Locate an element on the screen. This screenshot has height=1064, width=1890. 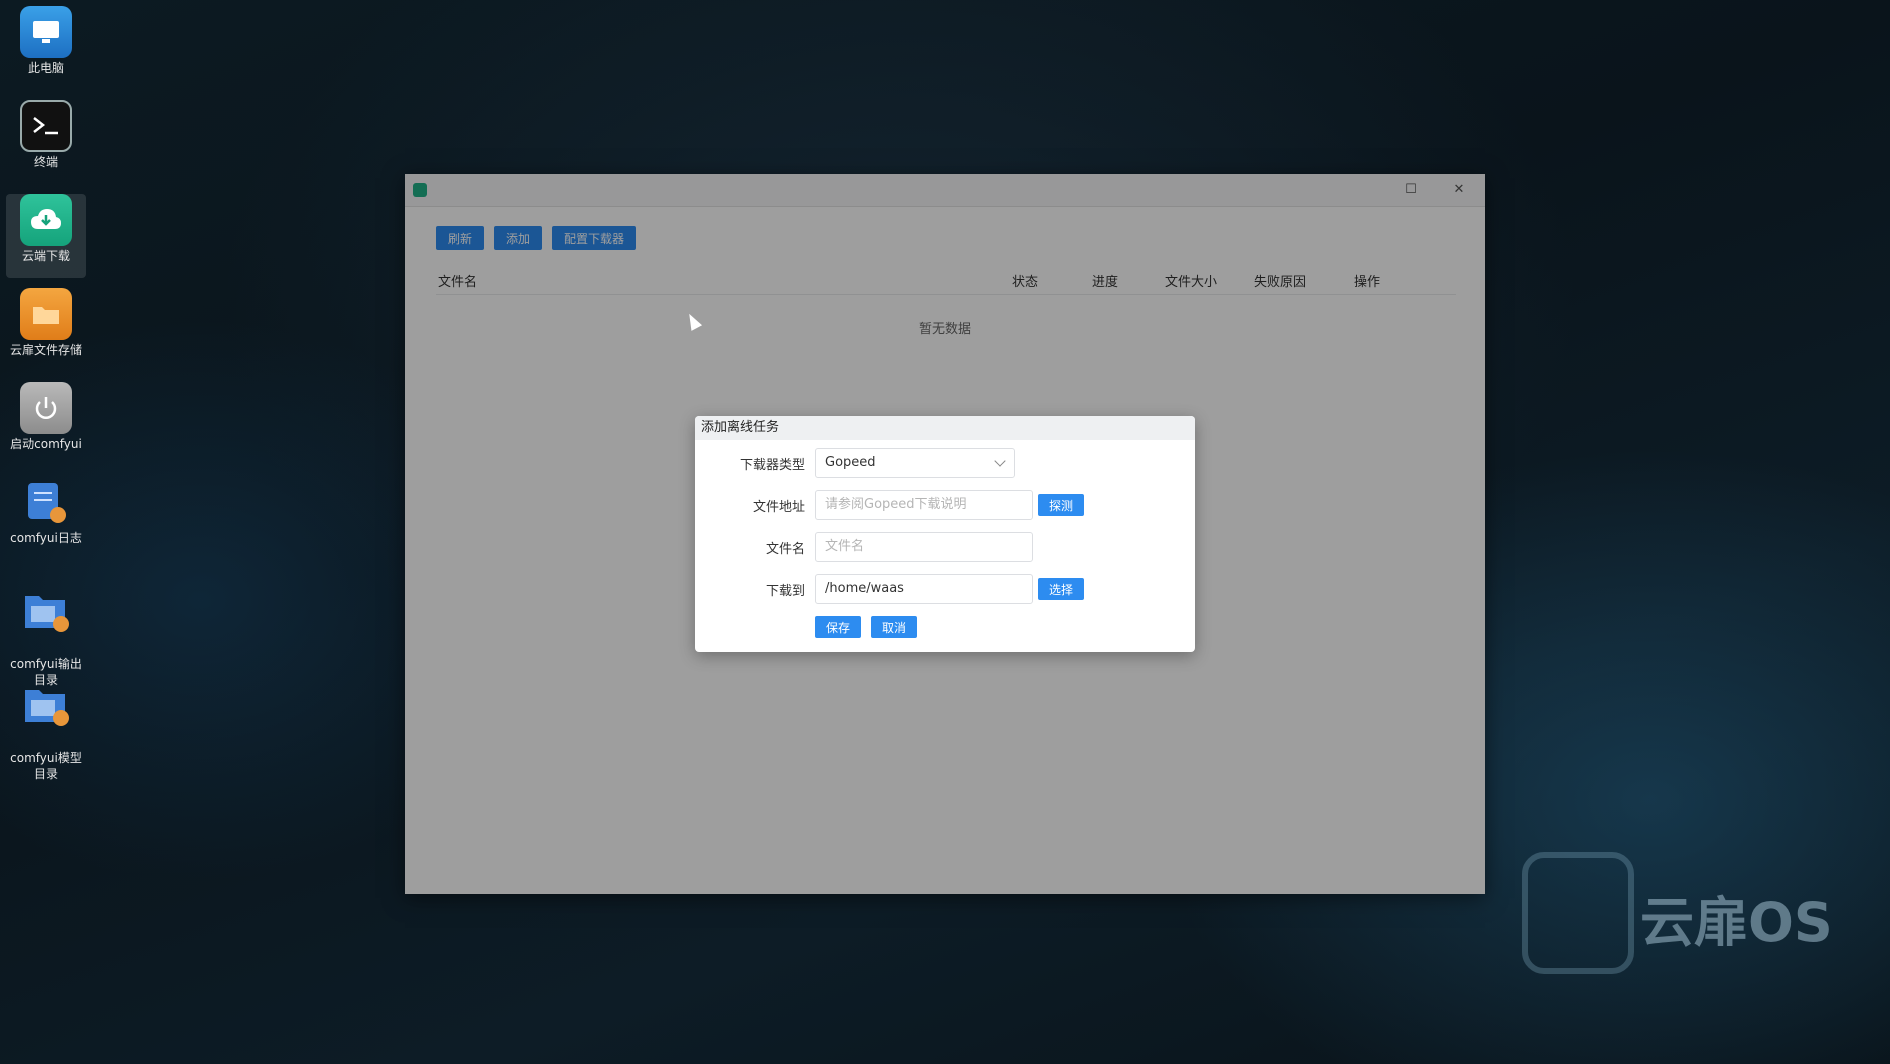
desktop-icon-comfyui-models: comfyui模型 目录 is located at coordinates (46, 731).